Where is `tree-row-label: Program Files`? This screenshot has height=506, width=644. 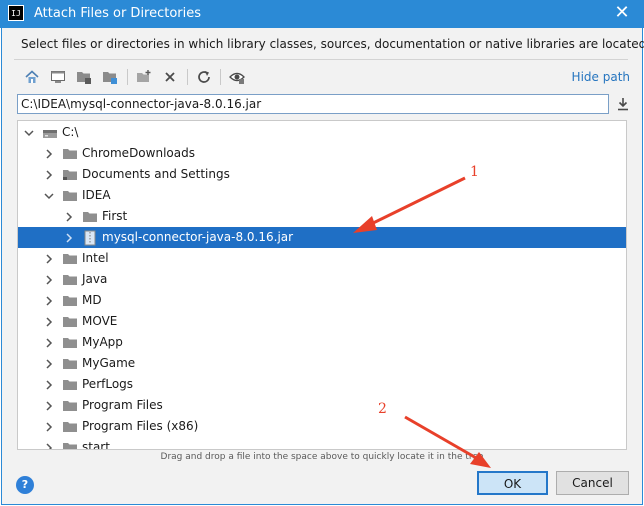
tree-row-label: Program Files is located at coordinates (122, 405).